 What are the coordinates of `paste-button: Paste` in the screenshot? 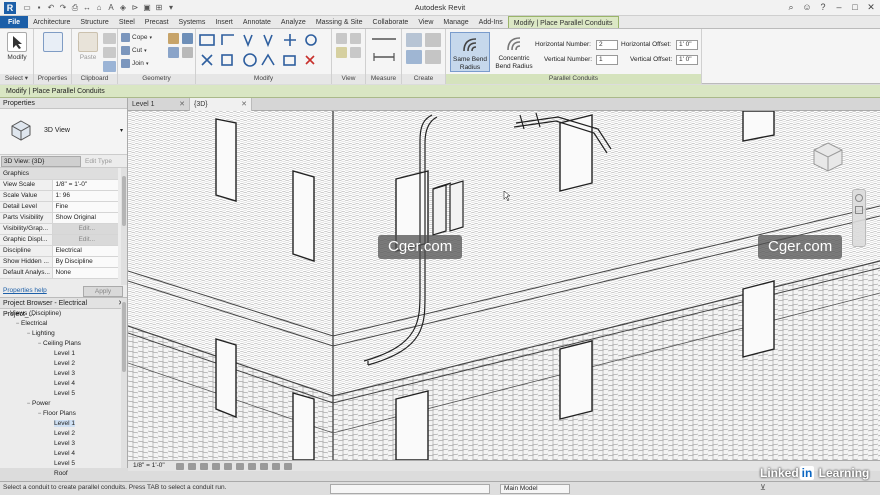 It's located at (88, 46).